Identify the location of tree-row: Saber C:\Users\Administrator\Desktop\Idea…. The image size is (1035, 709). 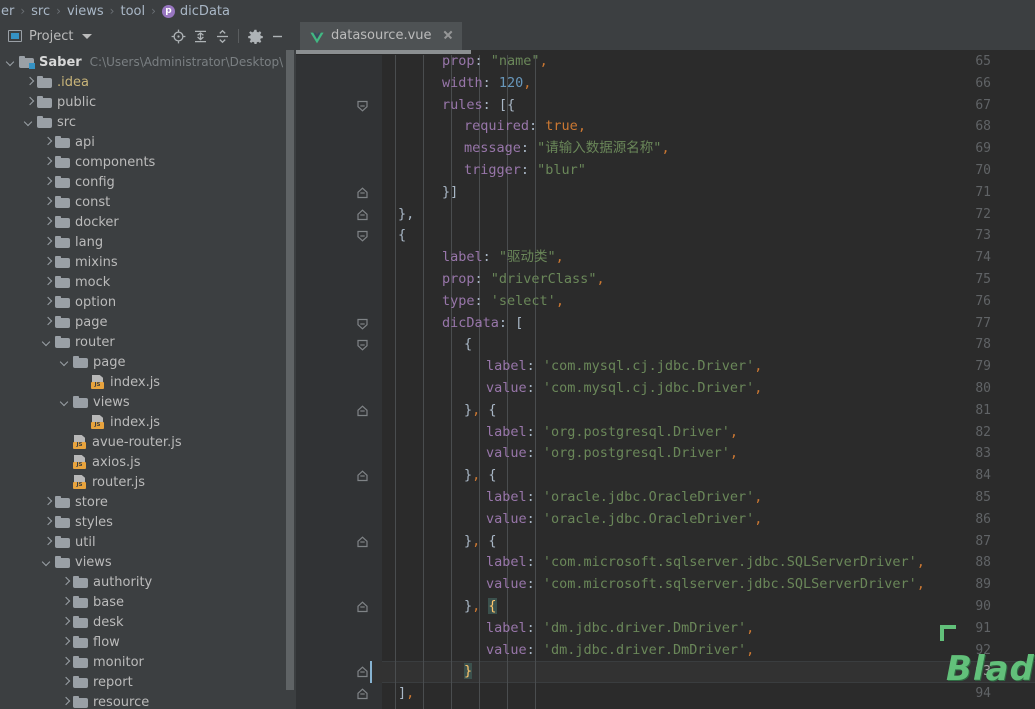
(148, 62).